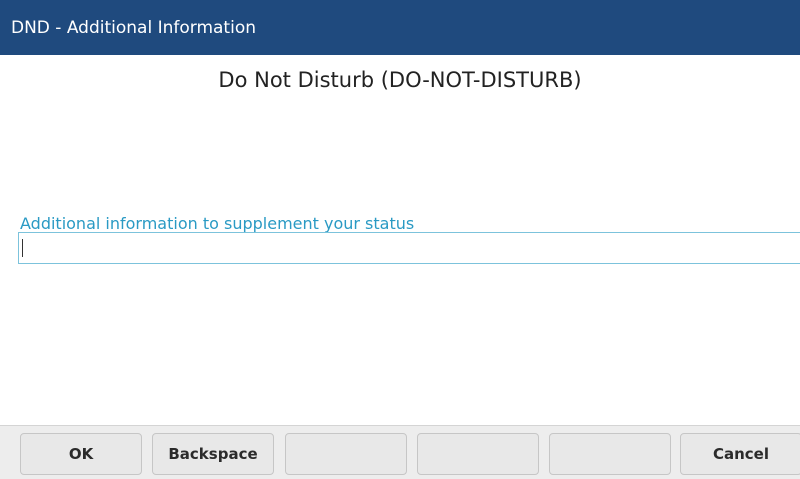 Image resolution: width=800 pixels, height=479 pixels. What do you see at coordinates (409, 248) in the screenshot?
I see `additional-info-input` at bounding box center [409, 248].